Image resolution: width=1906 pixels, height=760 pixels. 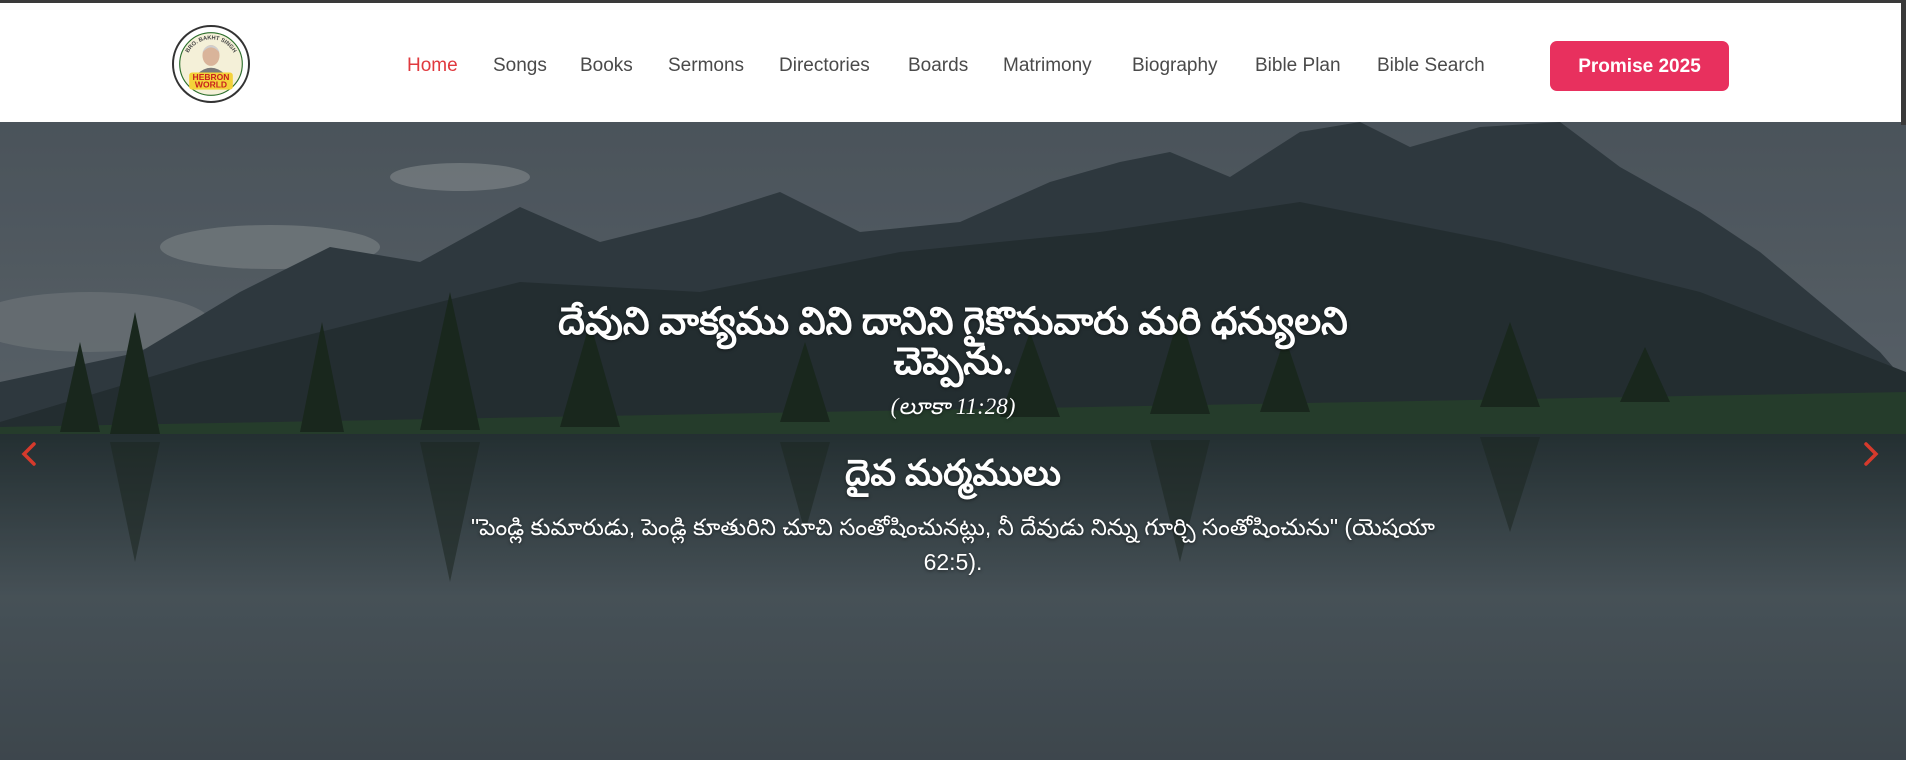 I want to click on section-heading: దైవ మర్మములు, so click(x=953, y=473).